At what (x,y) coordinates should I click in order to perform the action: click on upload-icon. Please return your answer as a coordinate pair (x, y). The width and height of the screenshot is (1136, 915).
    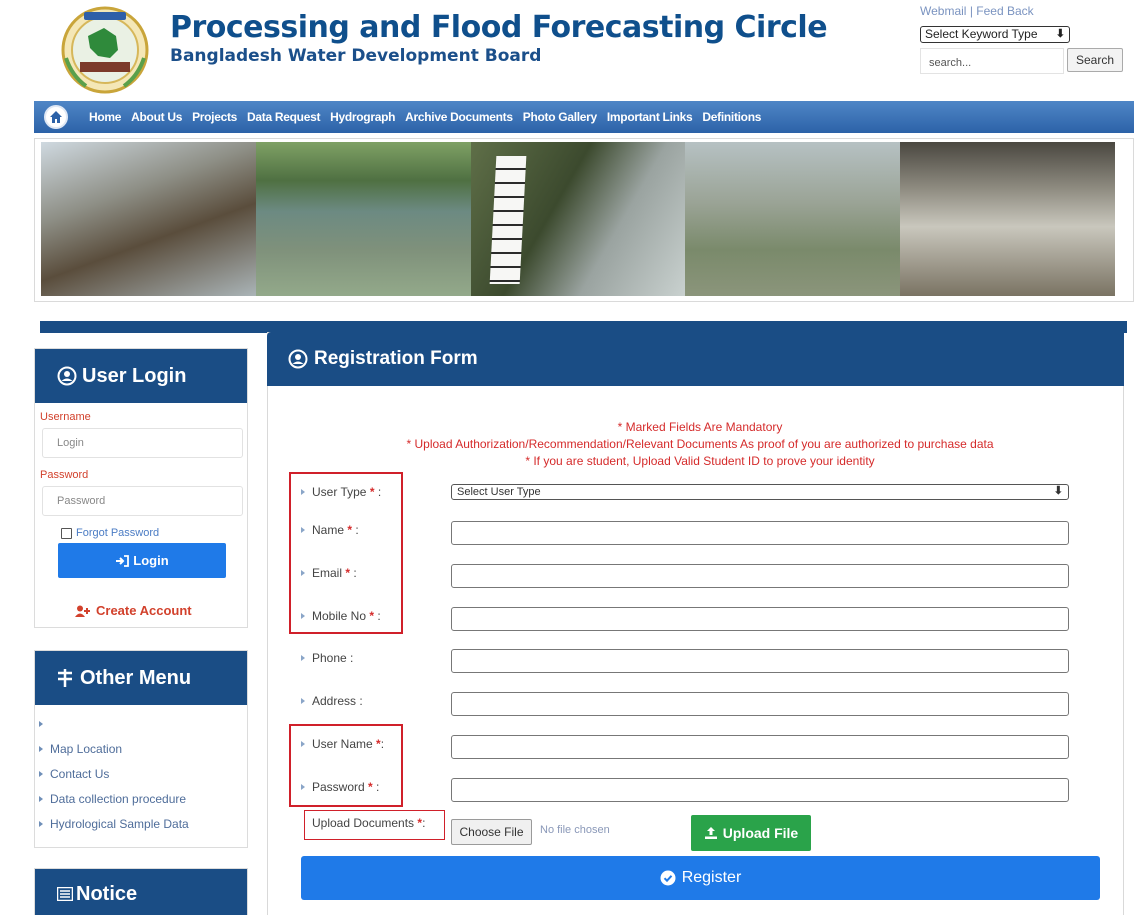
    Looking at the image, I should click on (710, 833).